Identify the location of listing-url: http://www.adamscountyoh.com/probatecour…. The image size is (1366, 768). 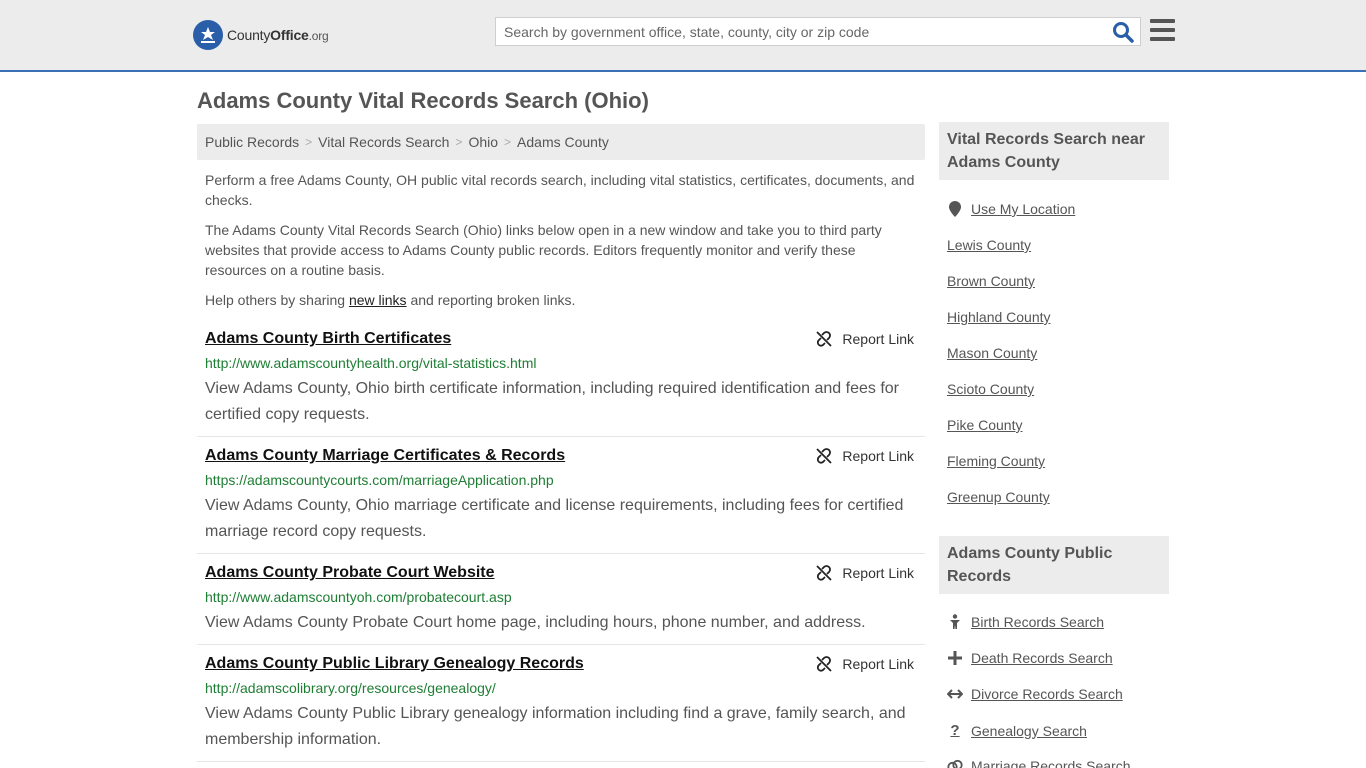
(358, 597).